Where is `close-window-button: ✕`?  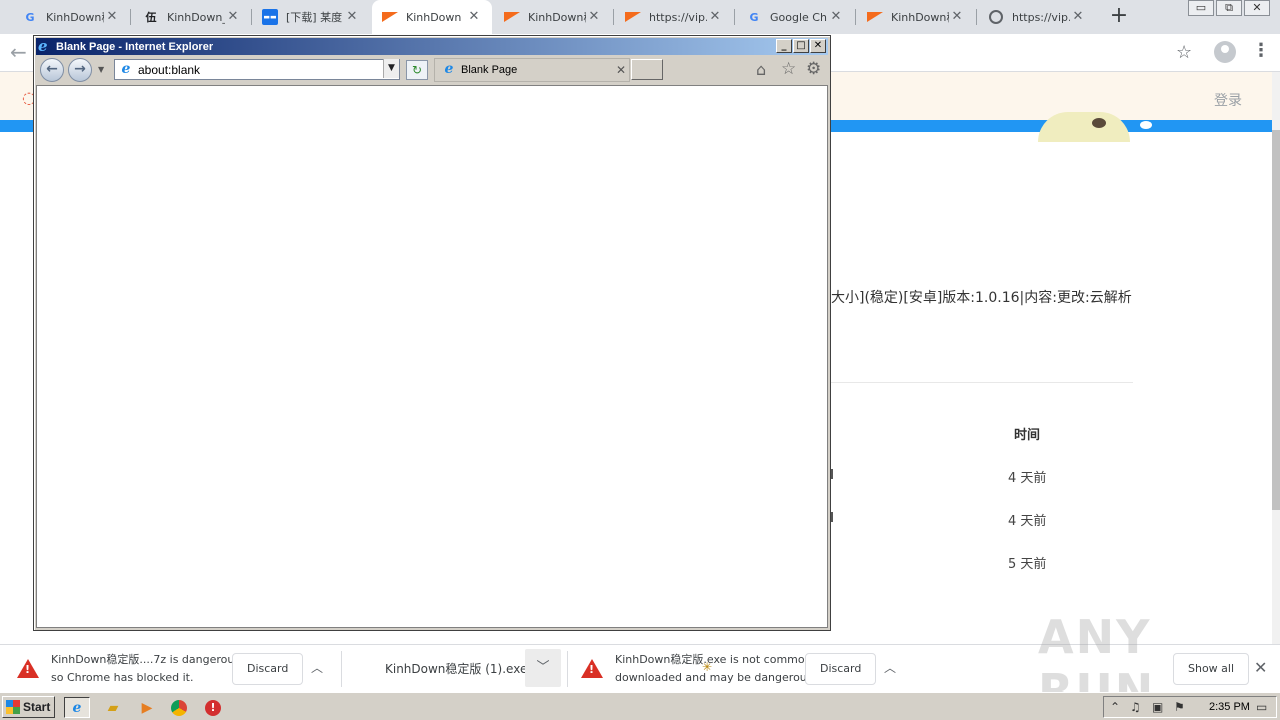
close-window-button: ✕ is located at coordinates (1257, 8).